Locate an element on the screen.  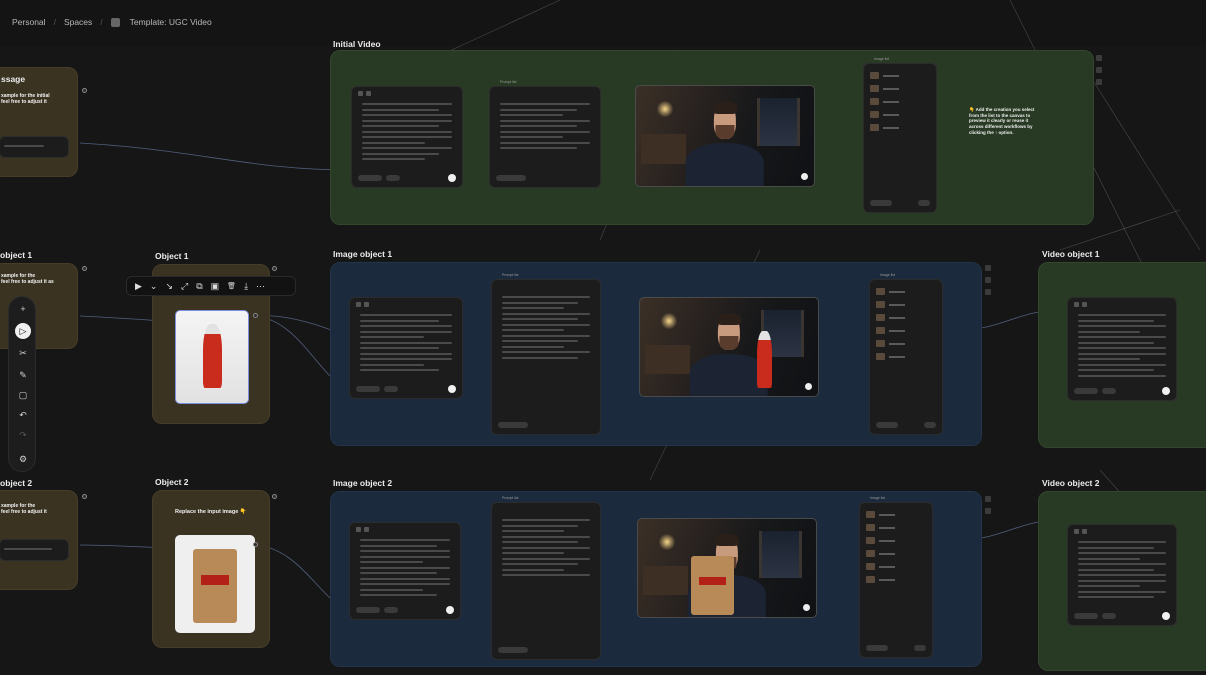
chevron-down-icon: ⌄ is located at coordinates (154, 286).